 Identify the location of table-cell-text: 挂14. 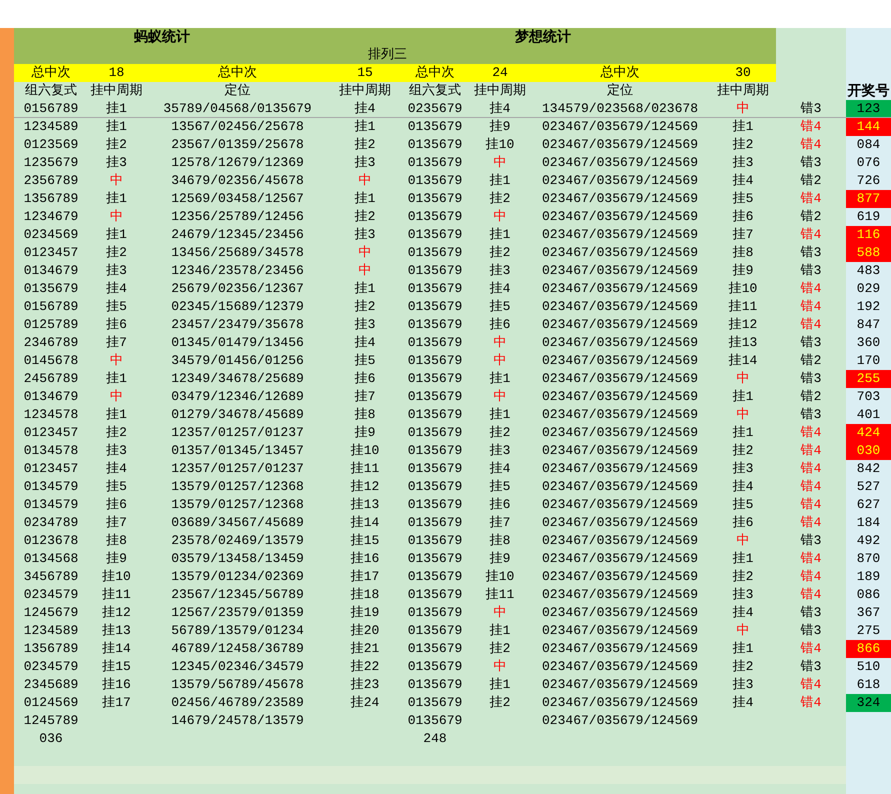
(743, 361).